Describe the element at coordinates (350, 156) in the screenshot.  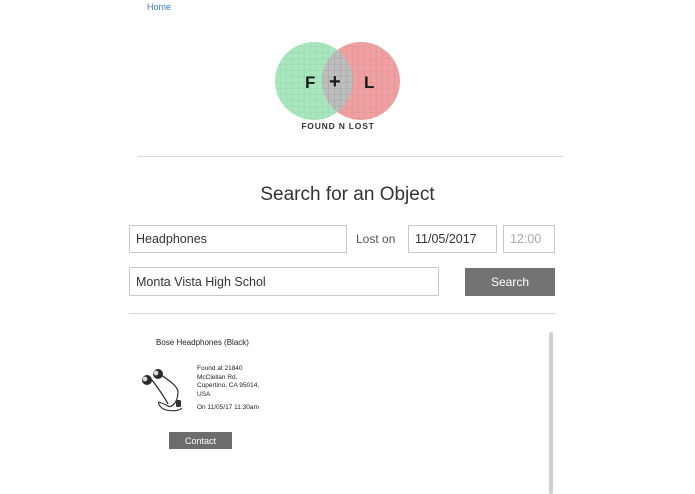
I see `header-divider` at that location.